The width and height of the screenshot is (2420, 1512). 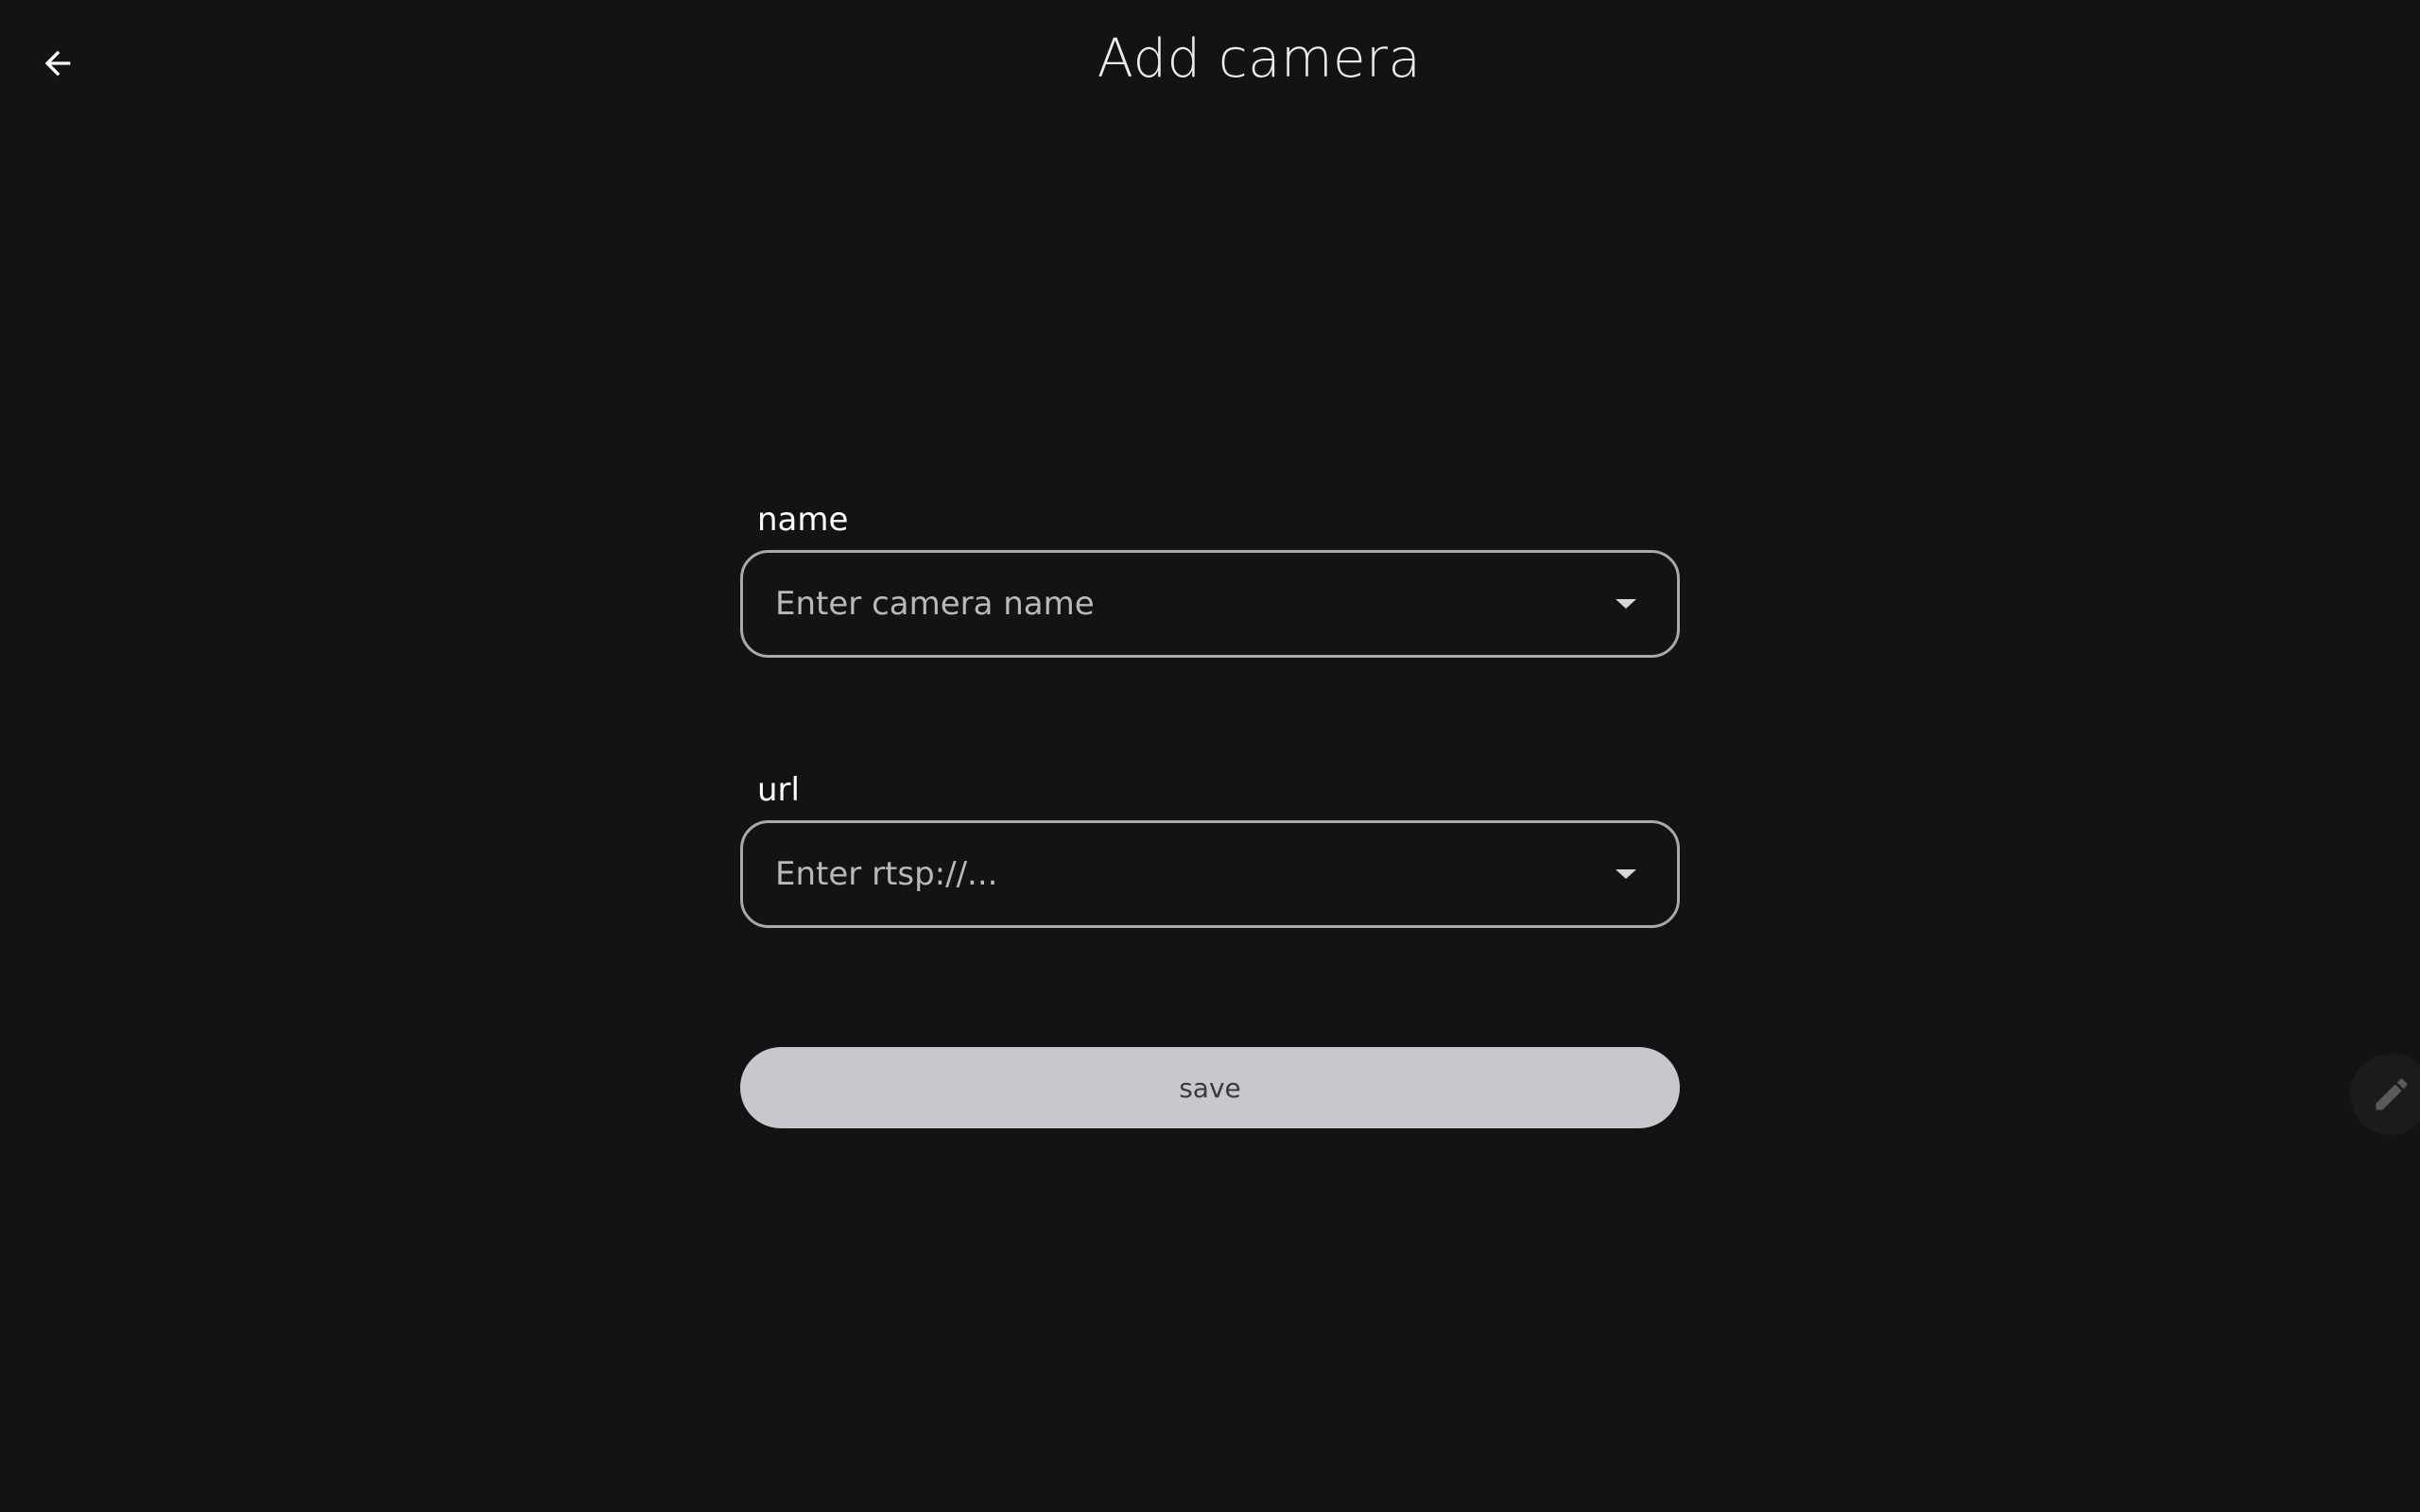 I want to click on name-dropdown-button, so click(x=1626, y=604).